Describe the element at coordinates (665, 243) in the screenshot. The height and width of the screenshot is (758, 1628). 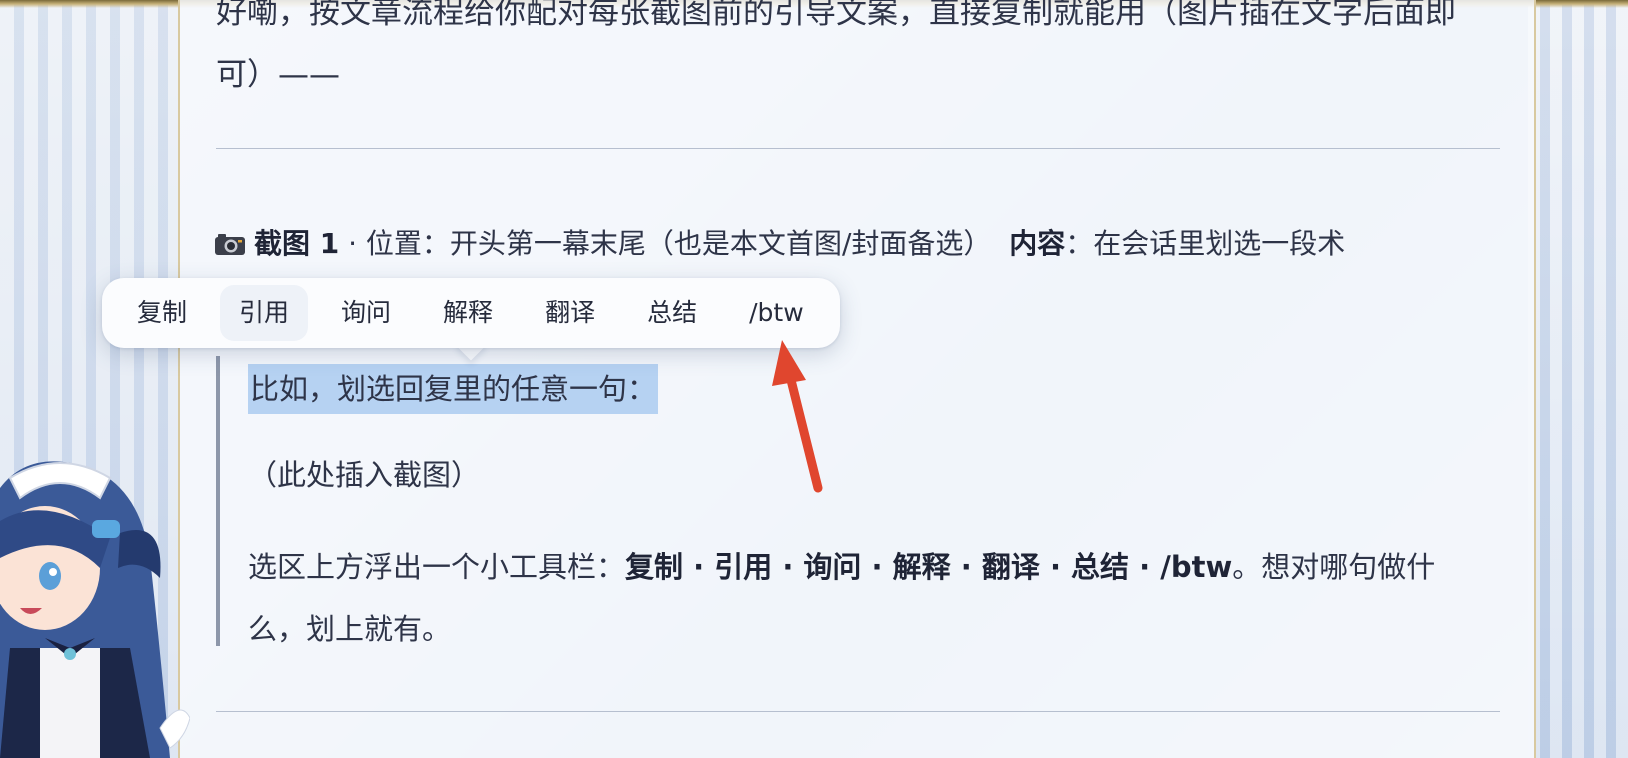
I see `screenshot-position: · 位置：开头第一幕末尾（也是本文首图/封面备选）` at that location.